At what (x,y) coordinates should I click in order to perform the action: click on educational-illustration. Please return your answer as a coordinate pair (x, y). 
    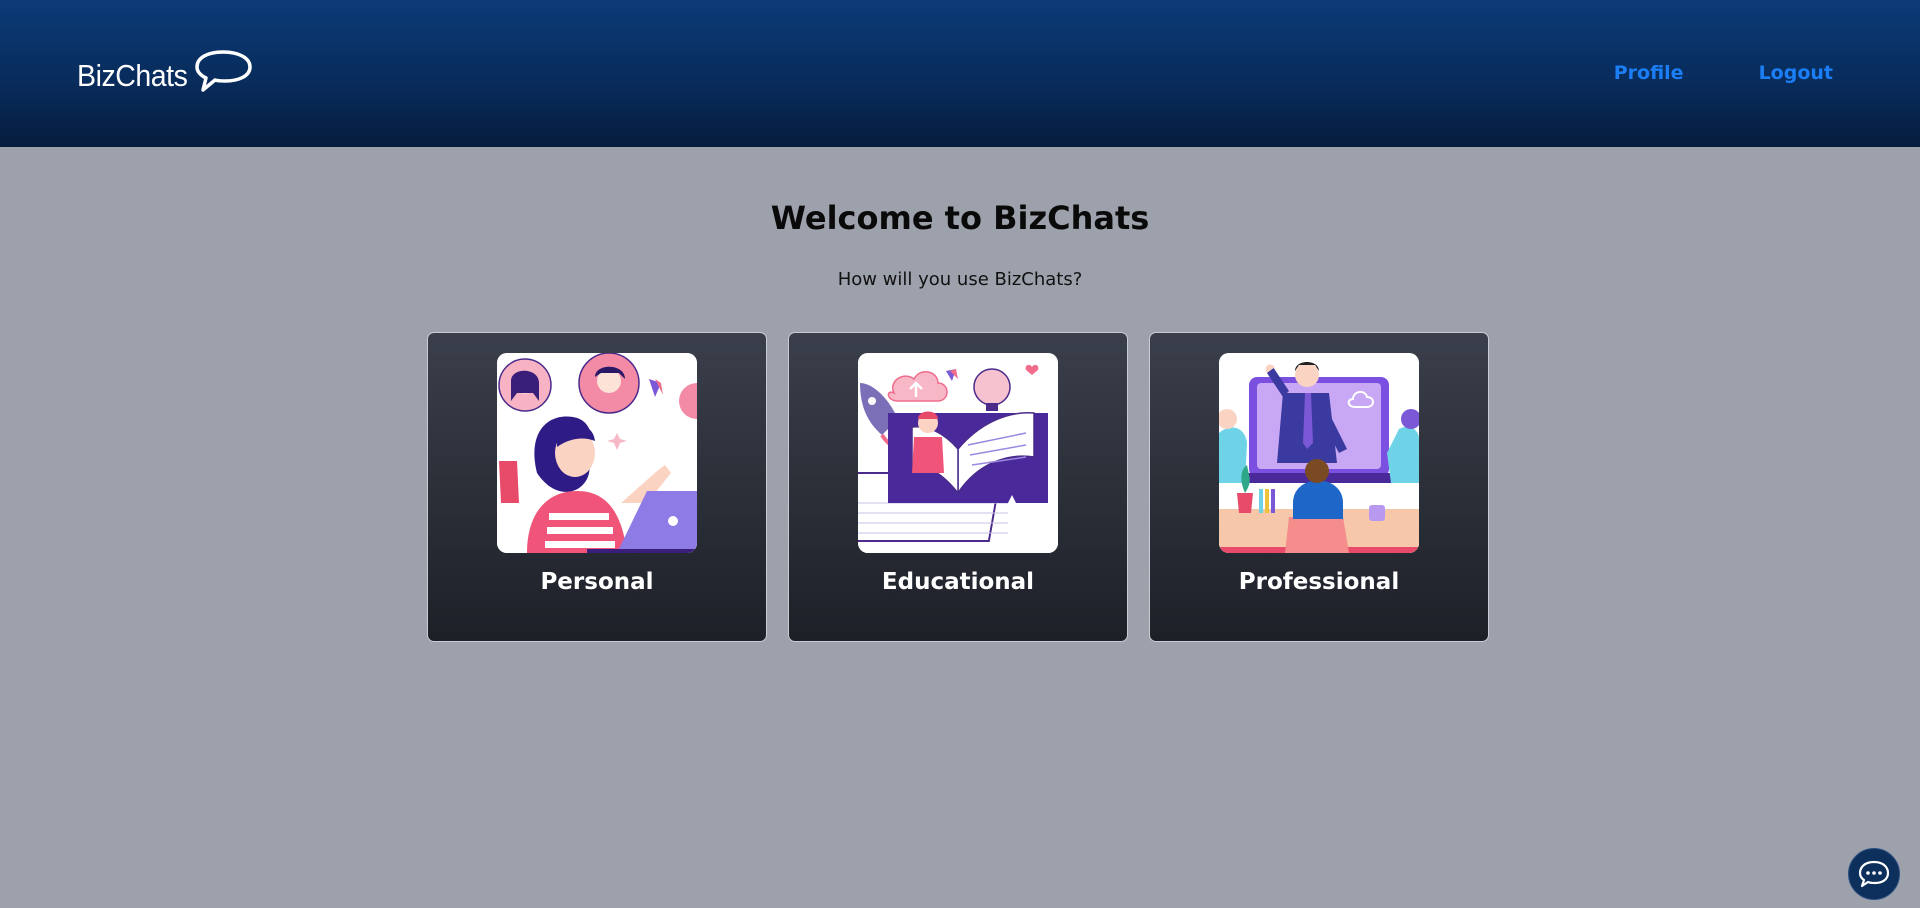
    Looking at the image, I should click on (958, 453).